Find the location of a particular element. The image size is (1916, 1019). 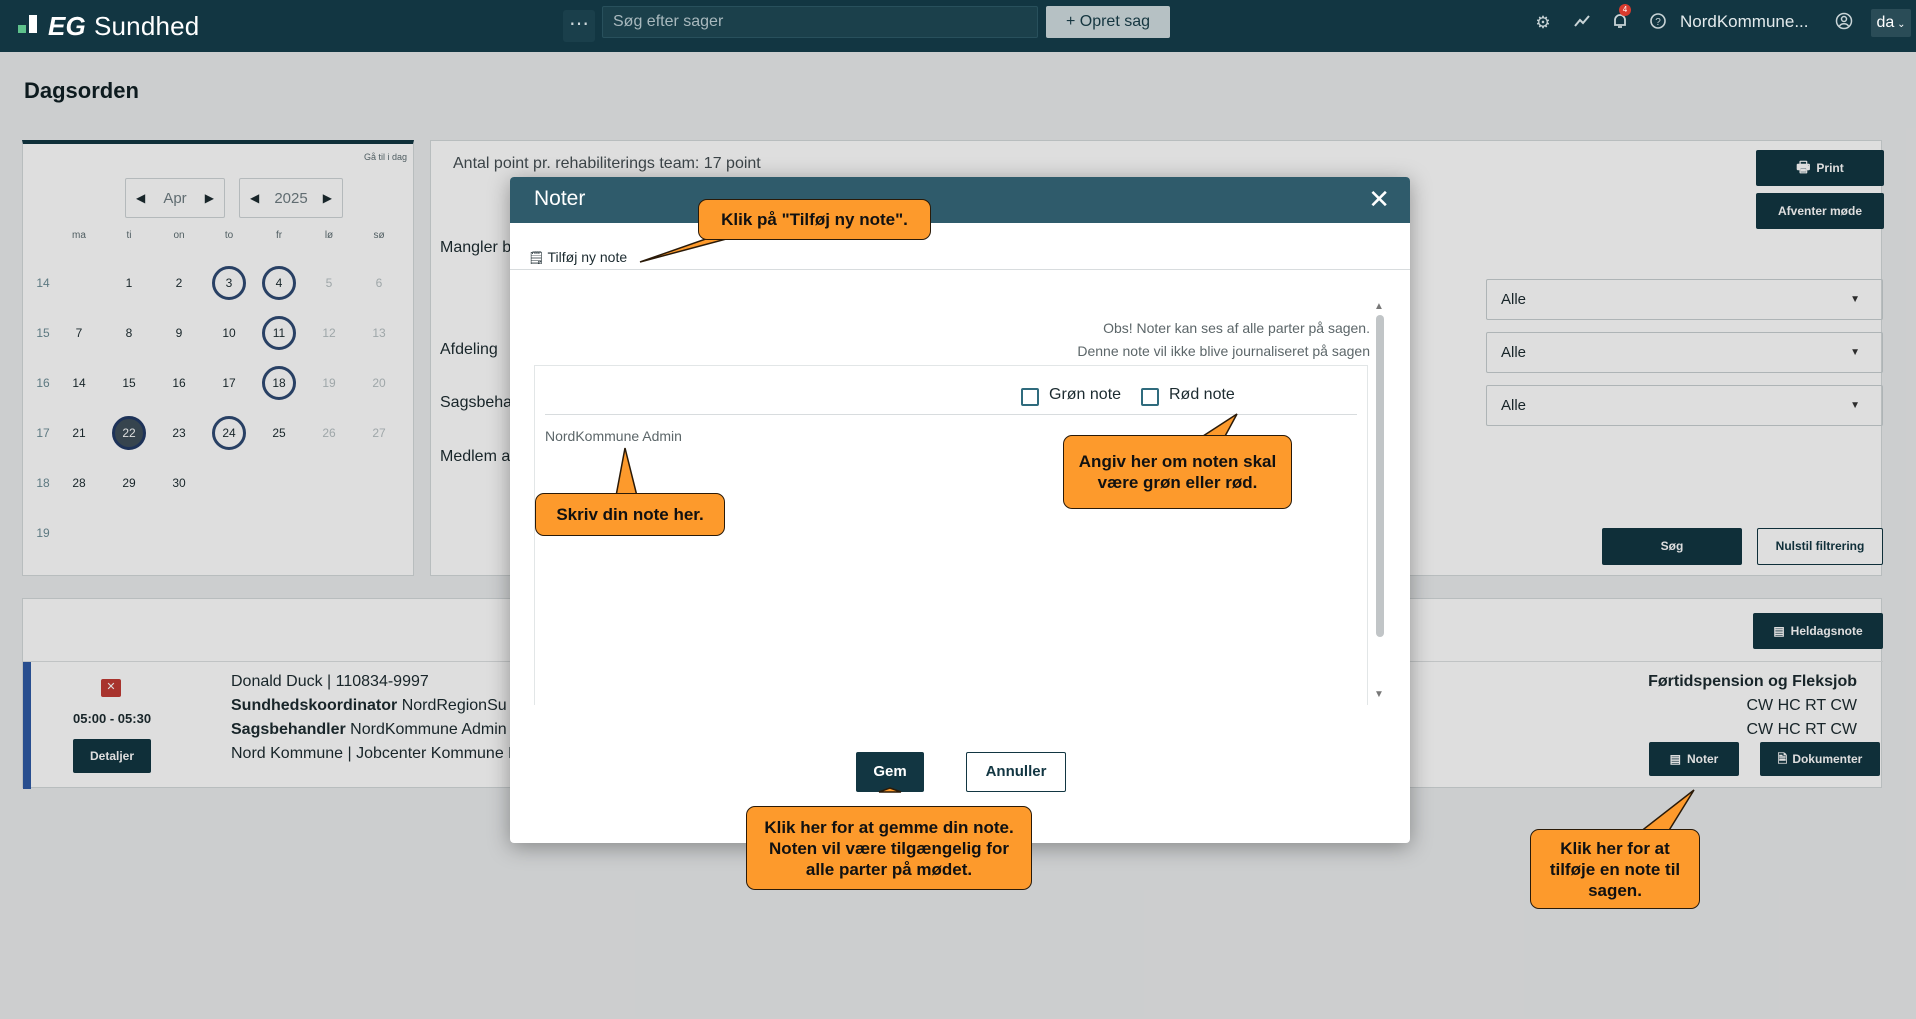

editor-divider is located at coordinates (951, 414).